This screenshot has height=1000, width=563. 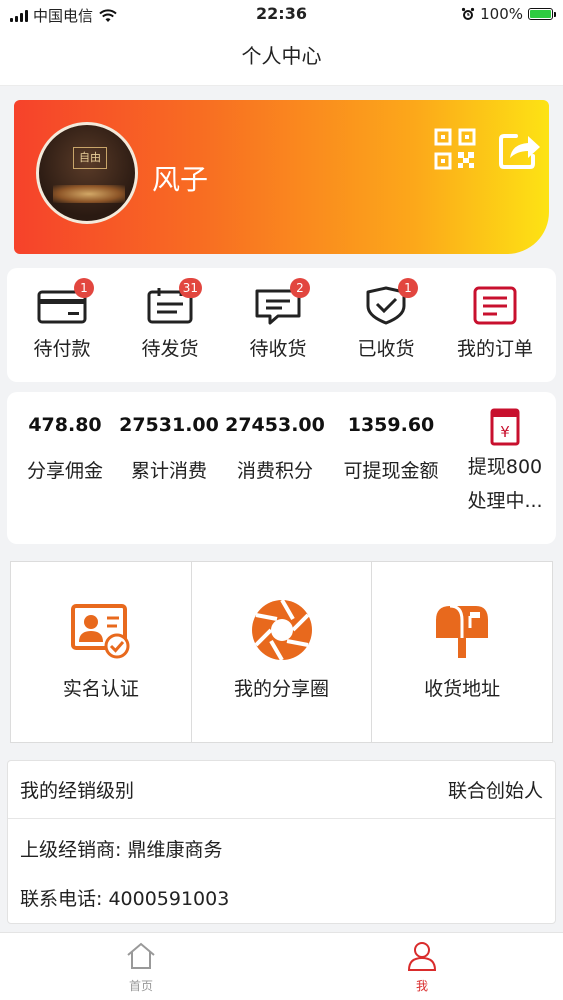 I want to click on withdraw-amount: 提现800, so click(x=505, y=467).